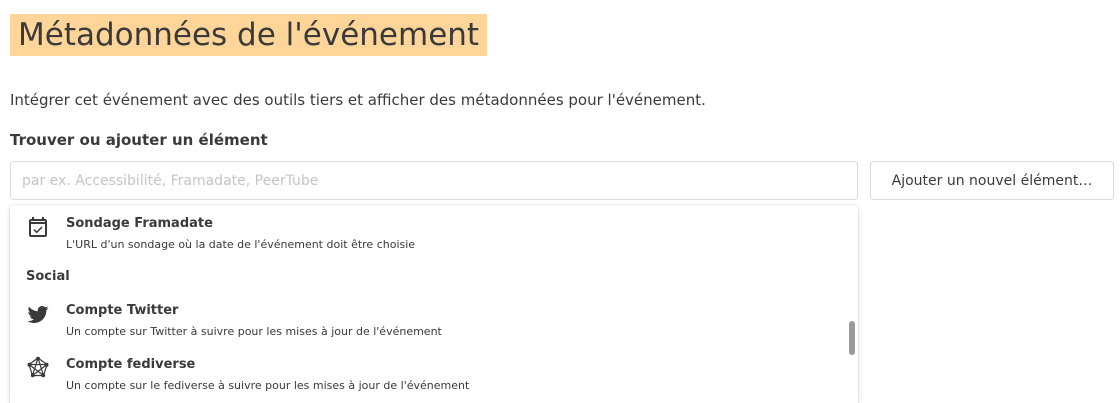 The width and height of the screenshot is (1120, 403). What do you see at coordinates (122, 310) in the screenshot?
I see `dropdown-item-title: Compte Twitter` at bounding box center [122, 310].